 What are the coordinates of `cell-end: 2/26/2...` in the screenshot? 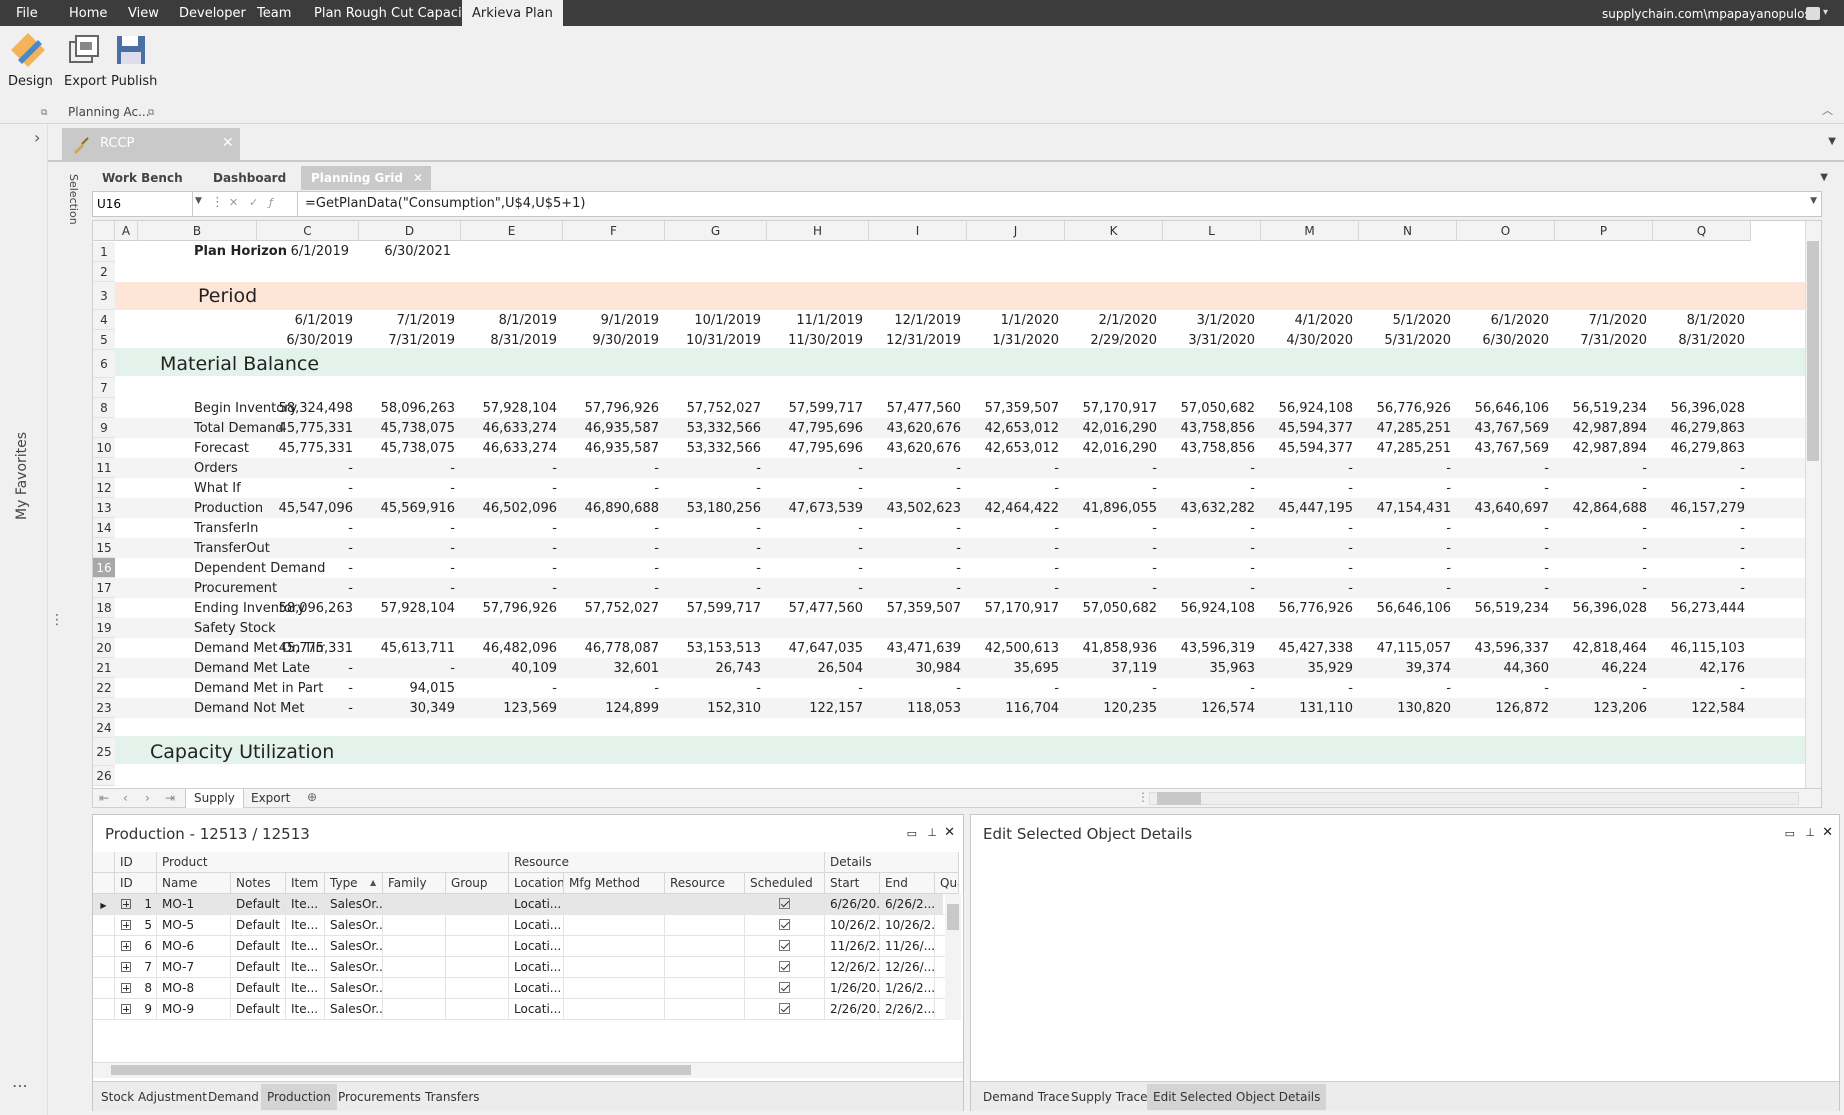 It's located at (907, 1009).